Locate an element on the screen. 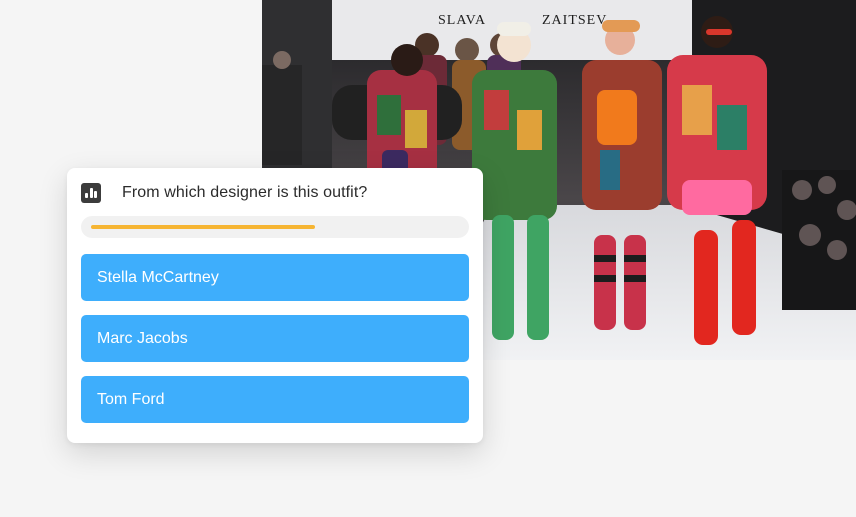 Image resolution: width=856 pixels, height=517 pixels. svg-text: ZAITSEV is located at coordinates (574, 20).